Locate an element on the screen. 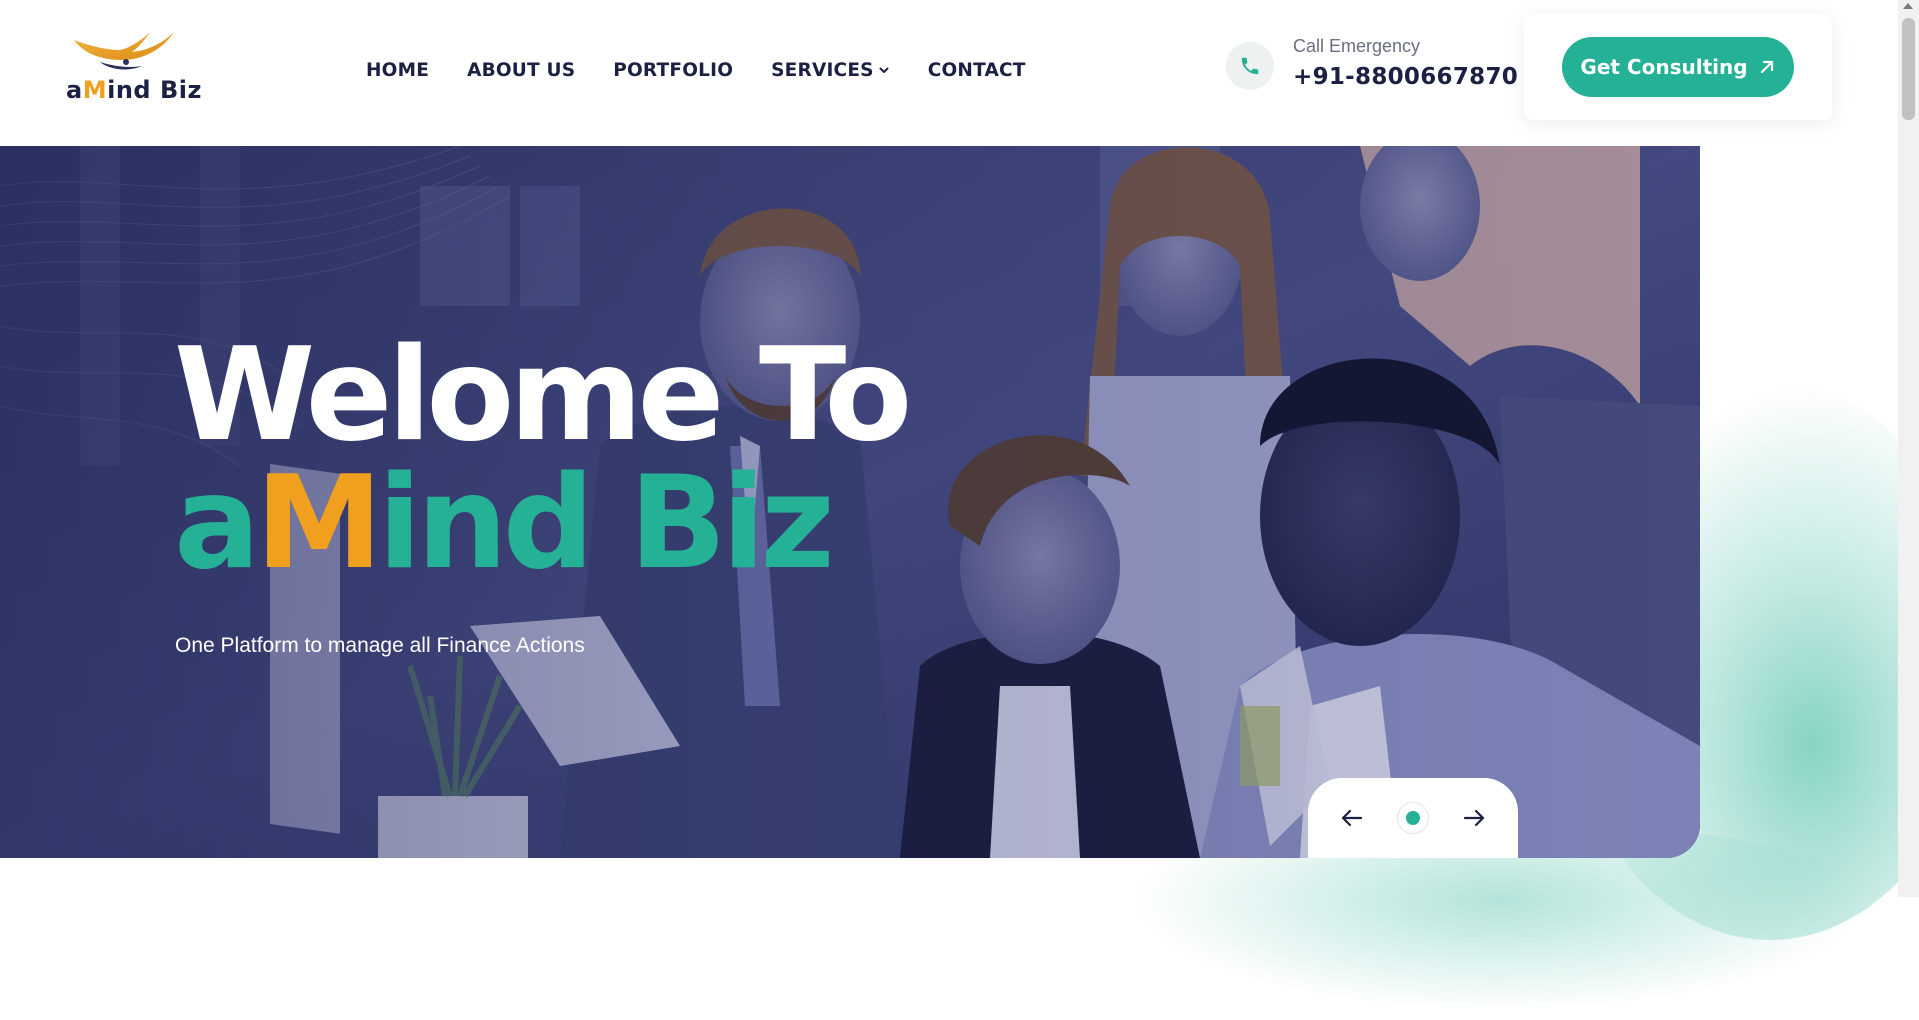 This screenshot has width=1919, height=1020. nav-portfolio-label: PORTFOLIO is located at coordinates (673, 70).